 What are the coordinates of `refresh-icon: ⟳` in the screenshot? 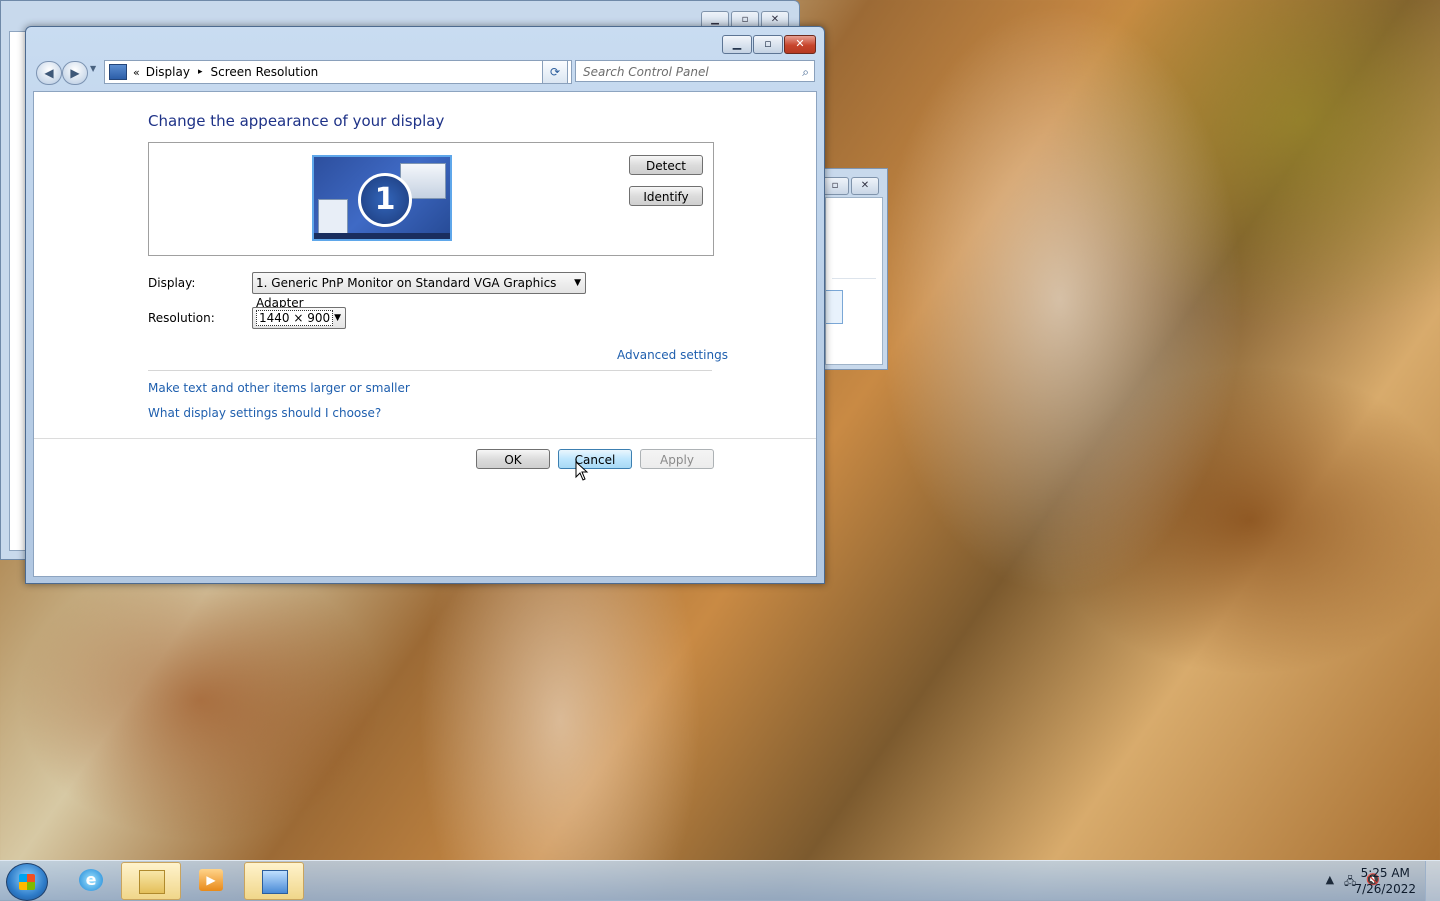 It's located at (555, 72).